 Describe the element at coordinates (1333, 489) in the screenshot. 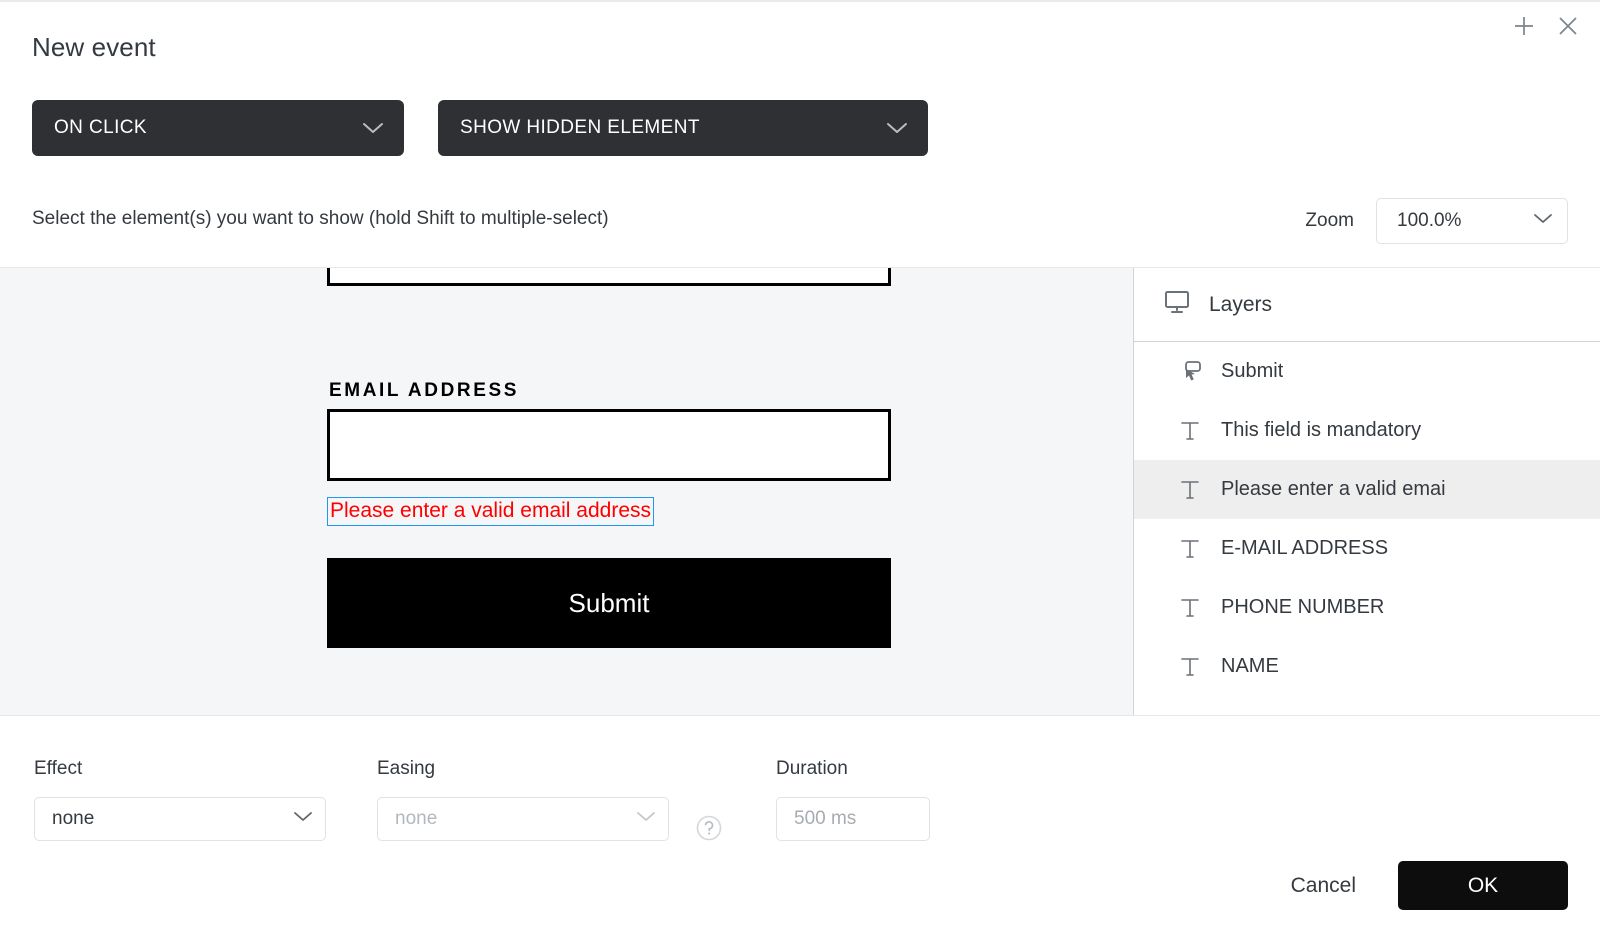

I see `layer-item-label: Please enter a valid emai` at that location.